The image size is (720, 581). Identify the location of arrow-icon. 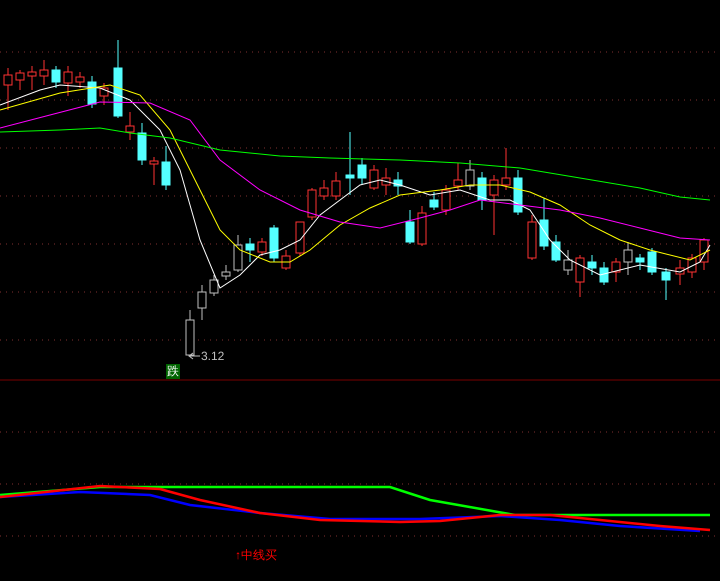
(194, 356).